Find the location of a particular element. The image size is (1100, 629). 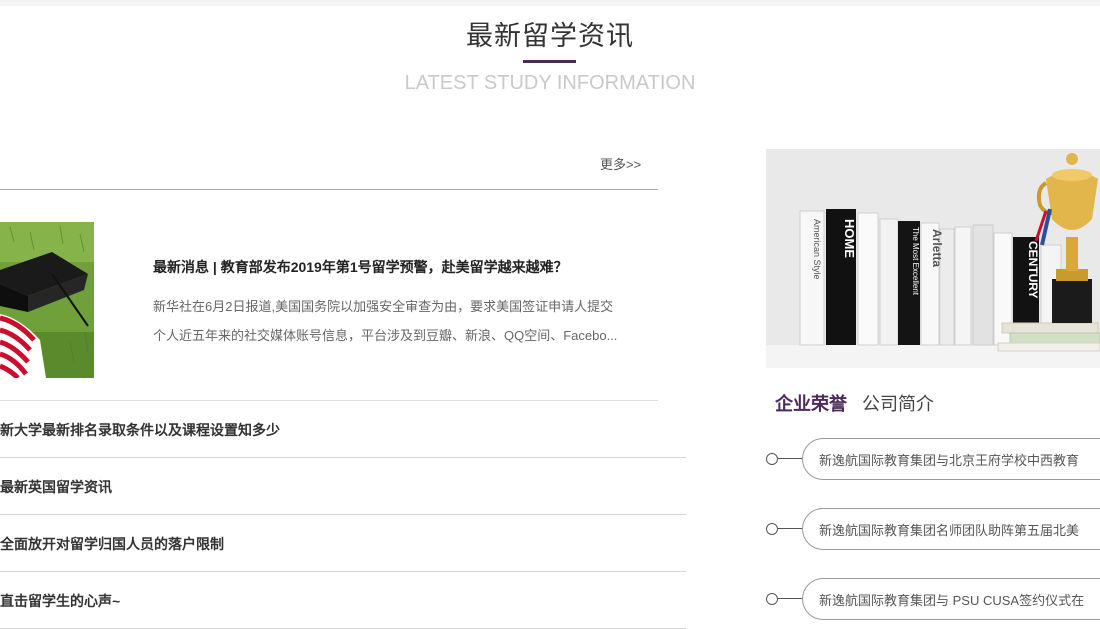

svg-text: The Most Excellent is located at coordinates (915, 261).